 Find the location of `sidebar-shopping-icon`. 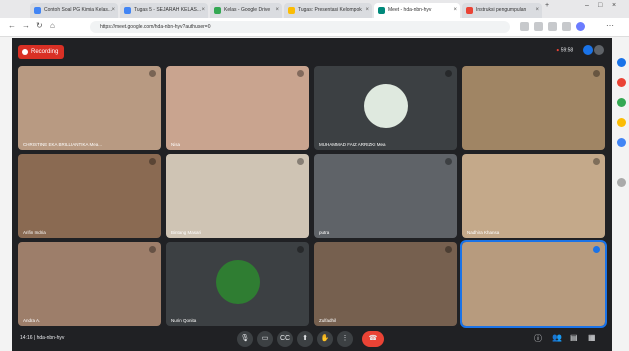

sidebar-shopping-icon is located at coordinates (621, 82).